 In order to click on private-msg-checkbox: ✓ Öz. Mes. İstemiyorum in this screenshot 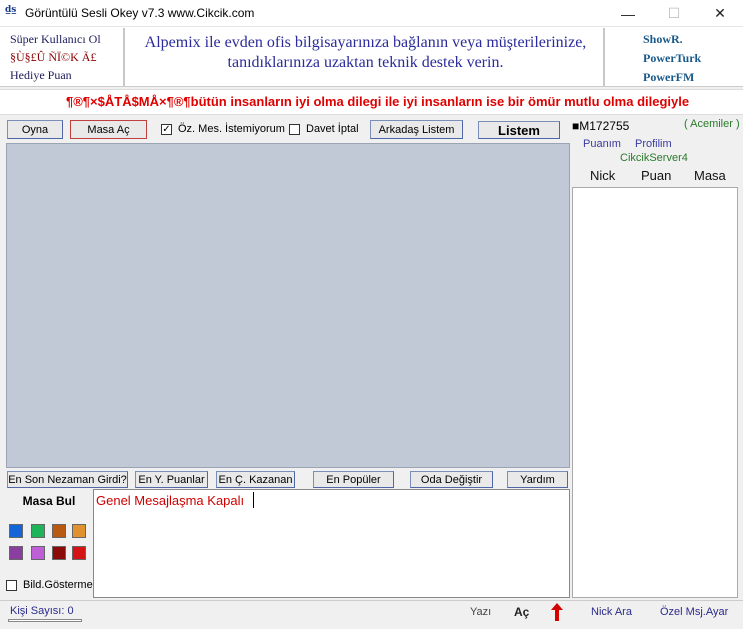, I will do `click(223, 129)`.